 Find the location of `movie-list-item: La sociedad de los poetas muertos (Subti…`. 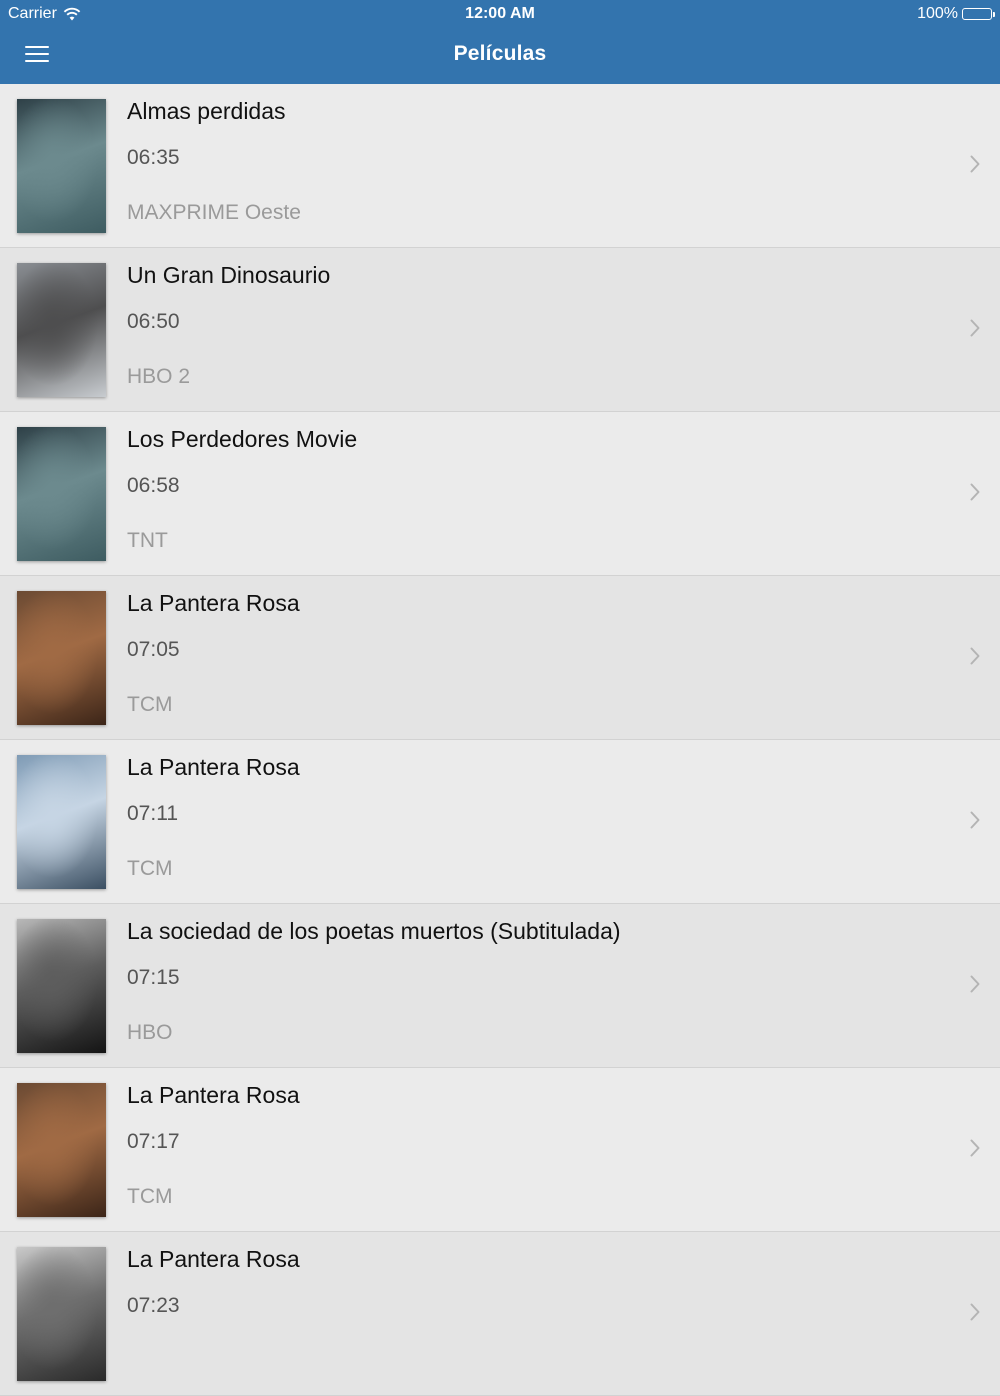

movie-list-item: La sociedad de los poetas muertos (Subti… is located at coordinates (500, 986).